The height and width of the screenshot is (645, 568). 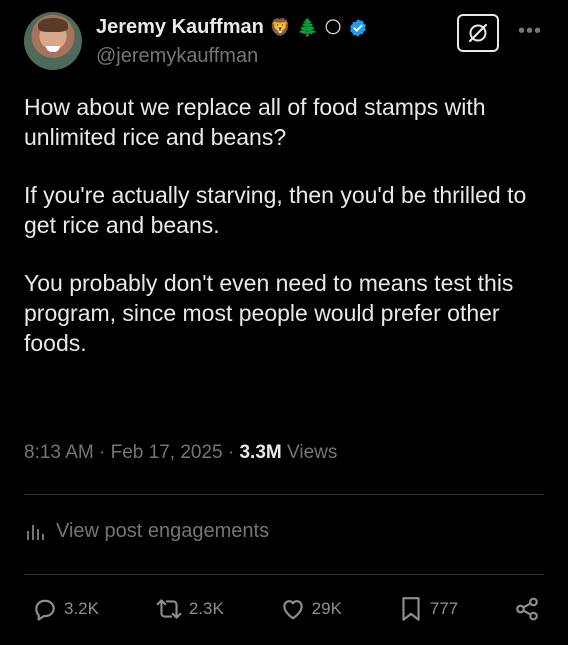 I want to click on reply-button: 3.2K, so click(x=65, y=609).